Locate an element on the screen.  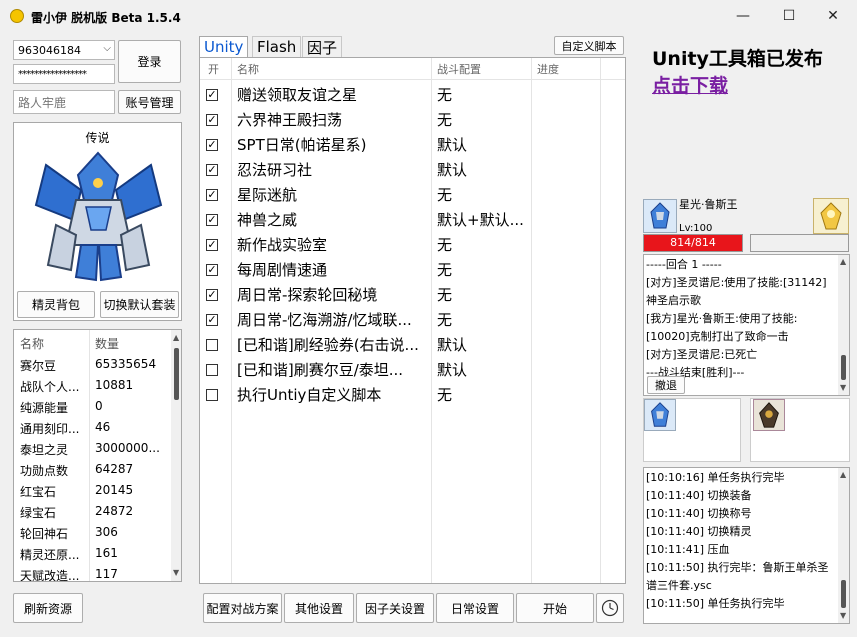
log-line: [对方]圣灵谱尼:使用了技能:[31142] is located at coordinates (736, 282).